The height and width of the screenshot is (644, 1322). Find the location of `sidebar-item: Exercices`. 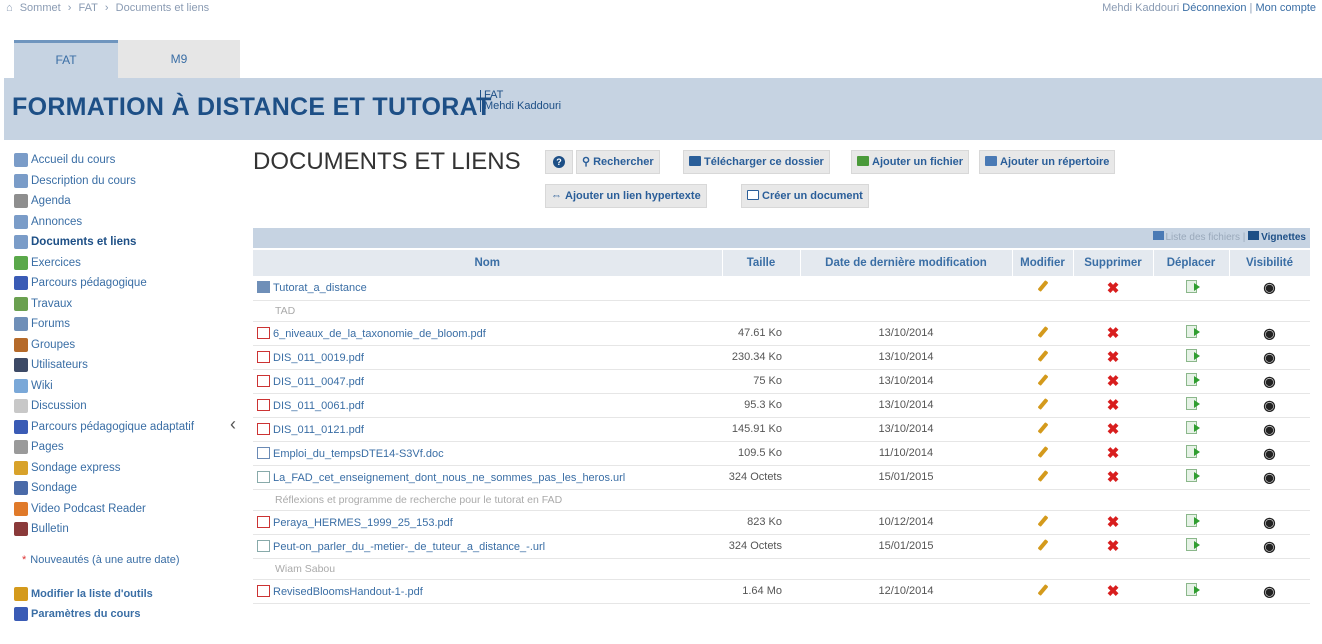

sidebar-item: Exercices is located at coordinates (121, 263).